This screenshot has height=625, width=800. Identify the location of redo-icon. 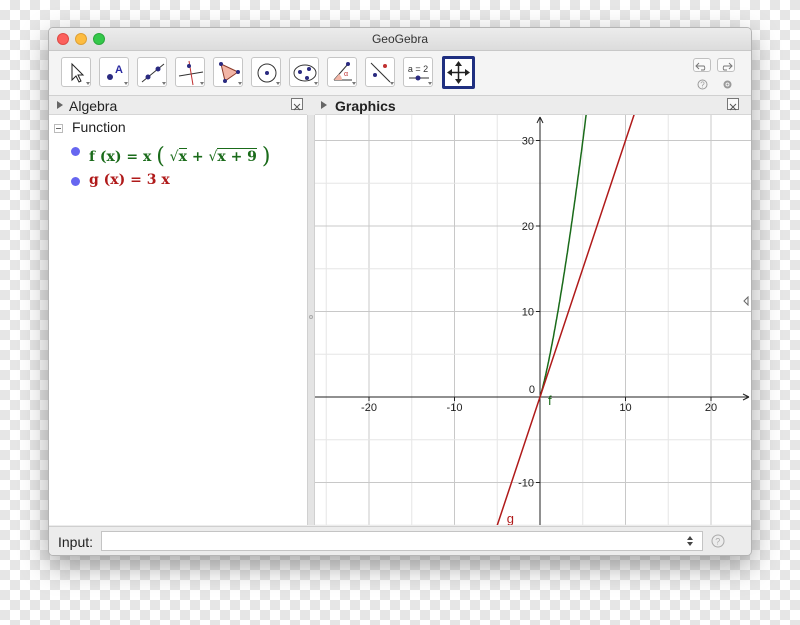
(727, 66).